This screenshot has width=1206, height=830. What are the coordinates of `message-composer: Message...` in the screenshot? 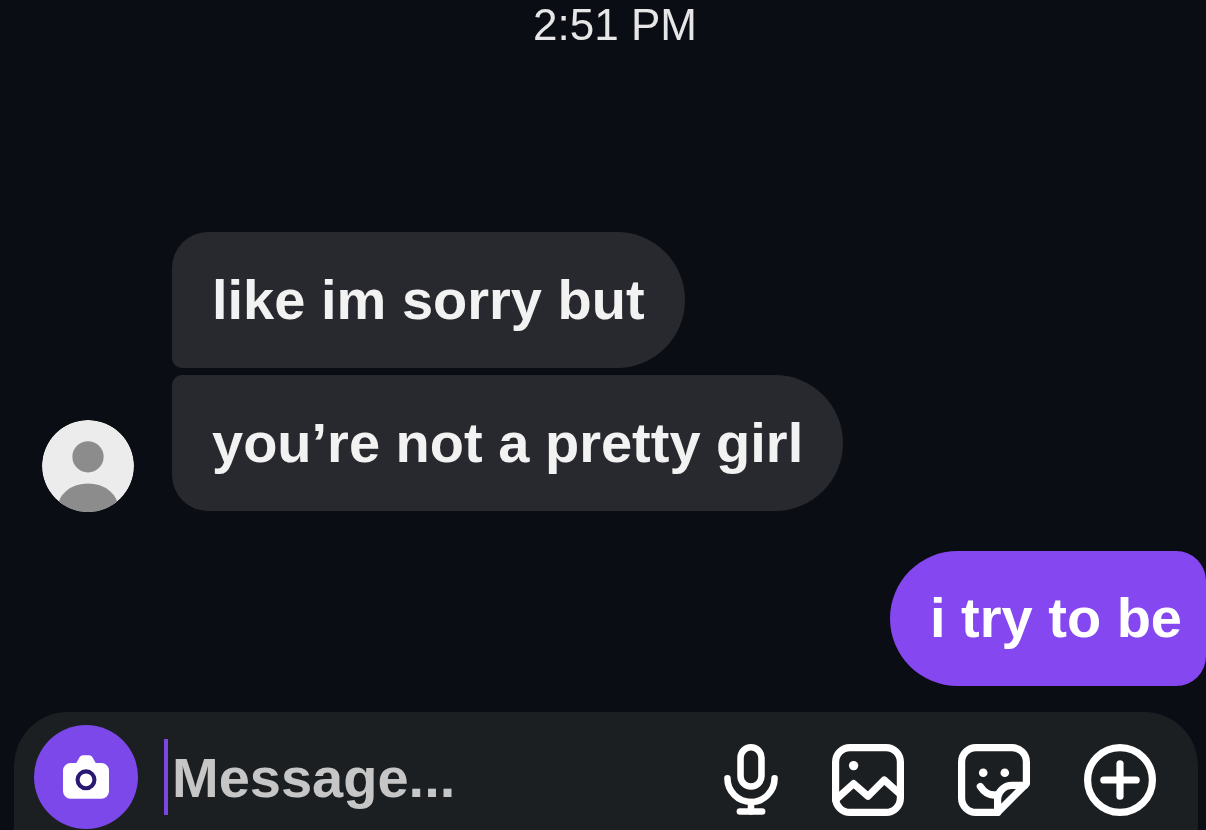 It's located at (606, 771).